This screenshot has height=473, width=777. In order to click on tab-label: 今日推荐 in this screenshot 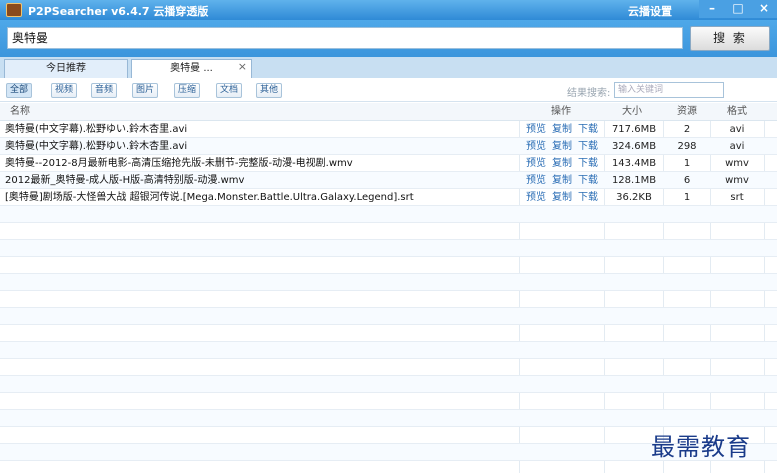, I will do `click(66, 68)`.